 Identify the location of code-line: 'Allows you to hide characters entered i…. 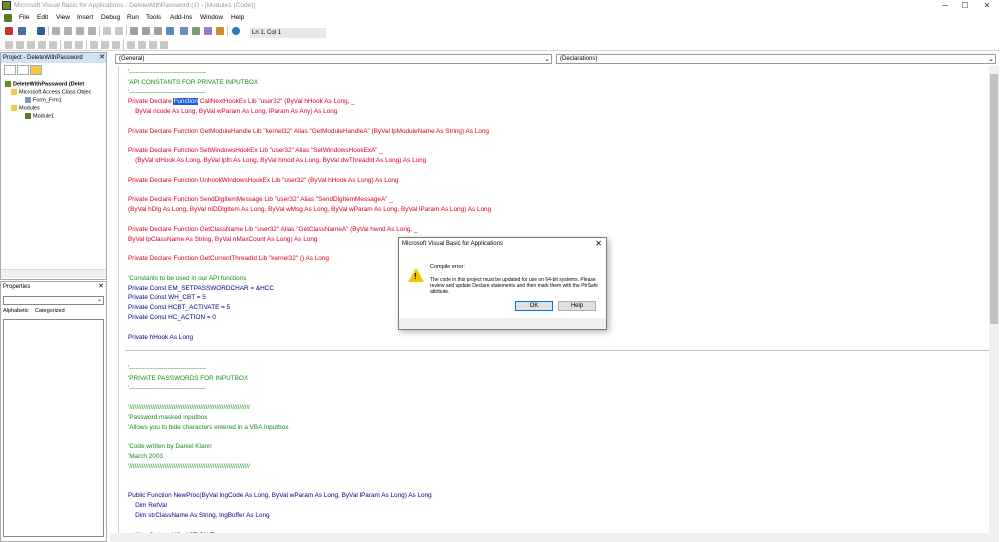
(209, 427).